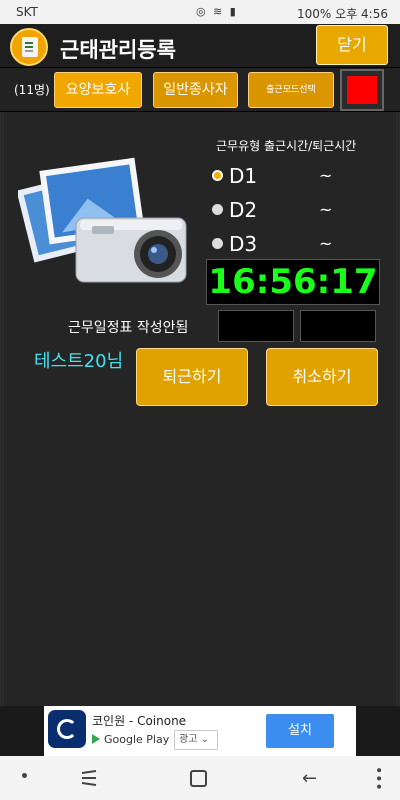 The width and height of the screenshot is (400, 800). What do you see at coordinates (362, 90) in the screenshot?
I see `mode-color-indicator` at bounding box center [362, 90].